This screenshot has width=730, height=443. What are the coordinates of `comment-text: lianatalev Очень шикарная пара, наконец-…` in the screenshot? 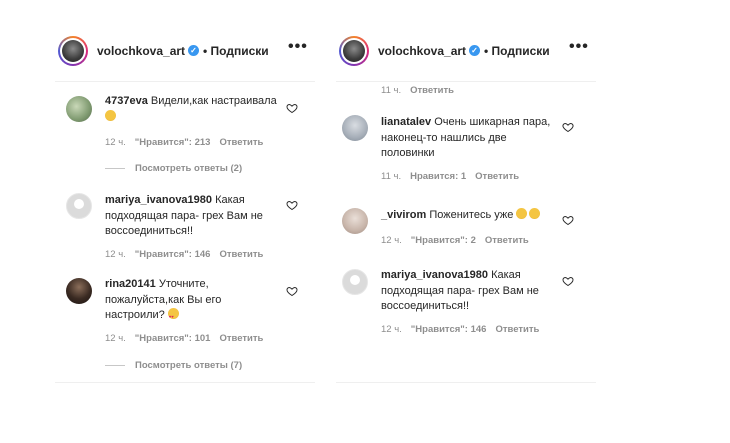 It's located at (466, 137).